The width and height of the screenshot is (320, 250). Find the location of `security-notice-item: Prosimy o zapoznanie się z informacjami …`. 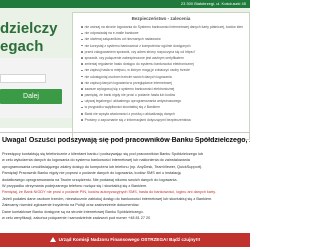

security-notice-item: Prosimy o zapoznanie się z informacjami … is located at coordinates (162, 120).